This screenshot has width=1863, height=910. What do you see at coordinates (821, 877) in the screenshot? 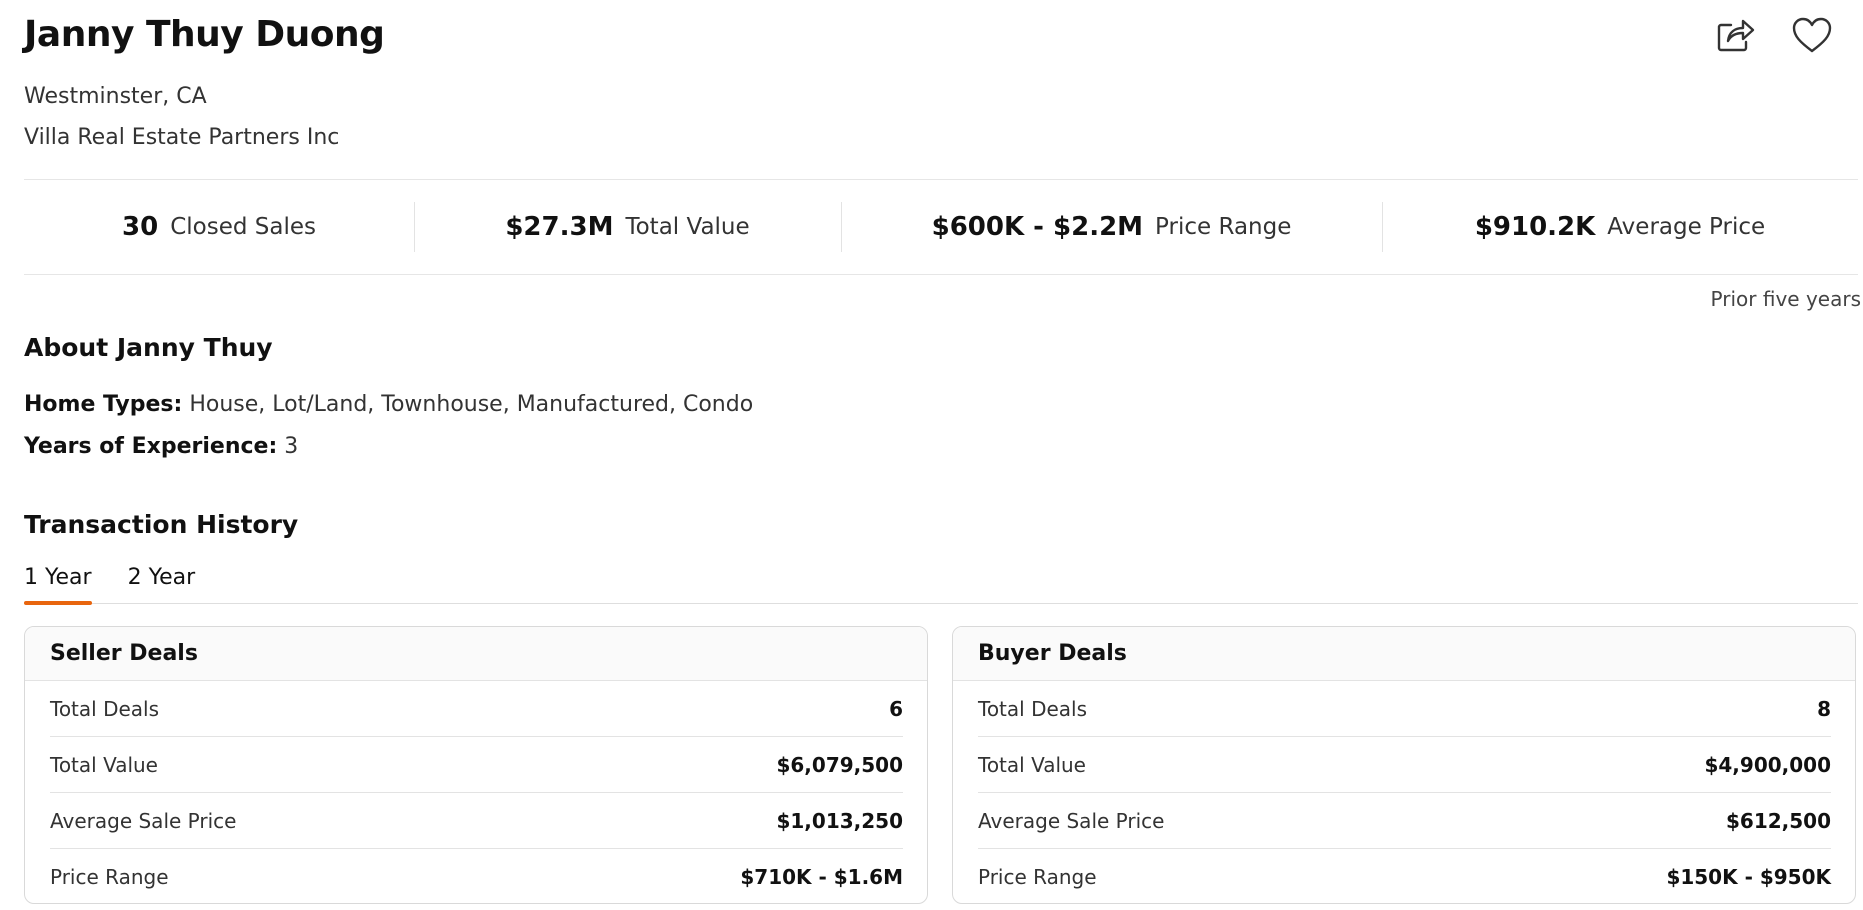
I see `row-value: $710K - $1.6M` at bounding box center [821, 877].